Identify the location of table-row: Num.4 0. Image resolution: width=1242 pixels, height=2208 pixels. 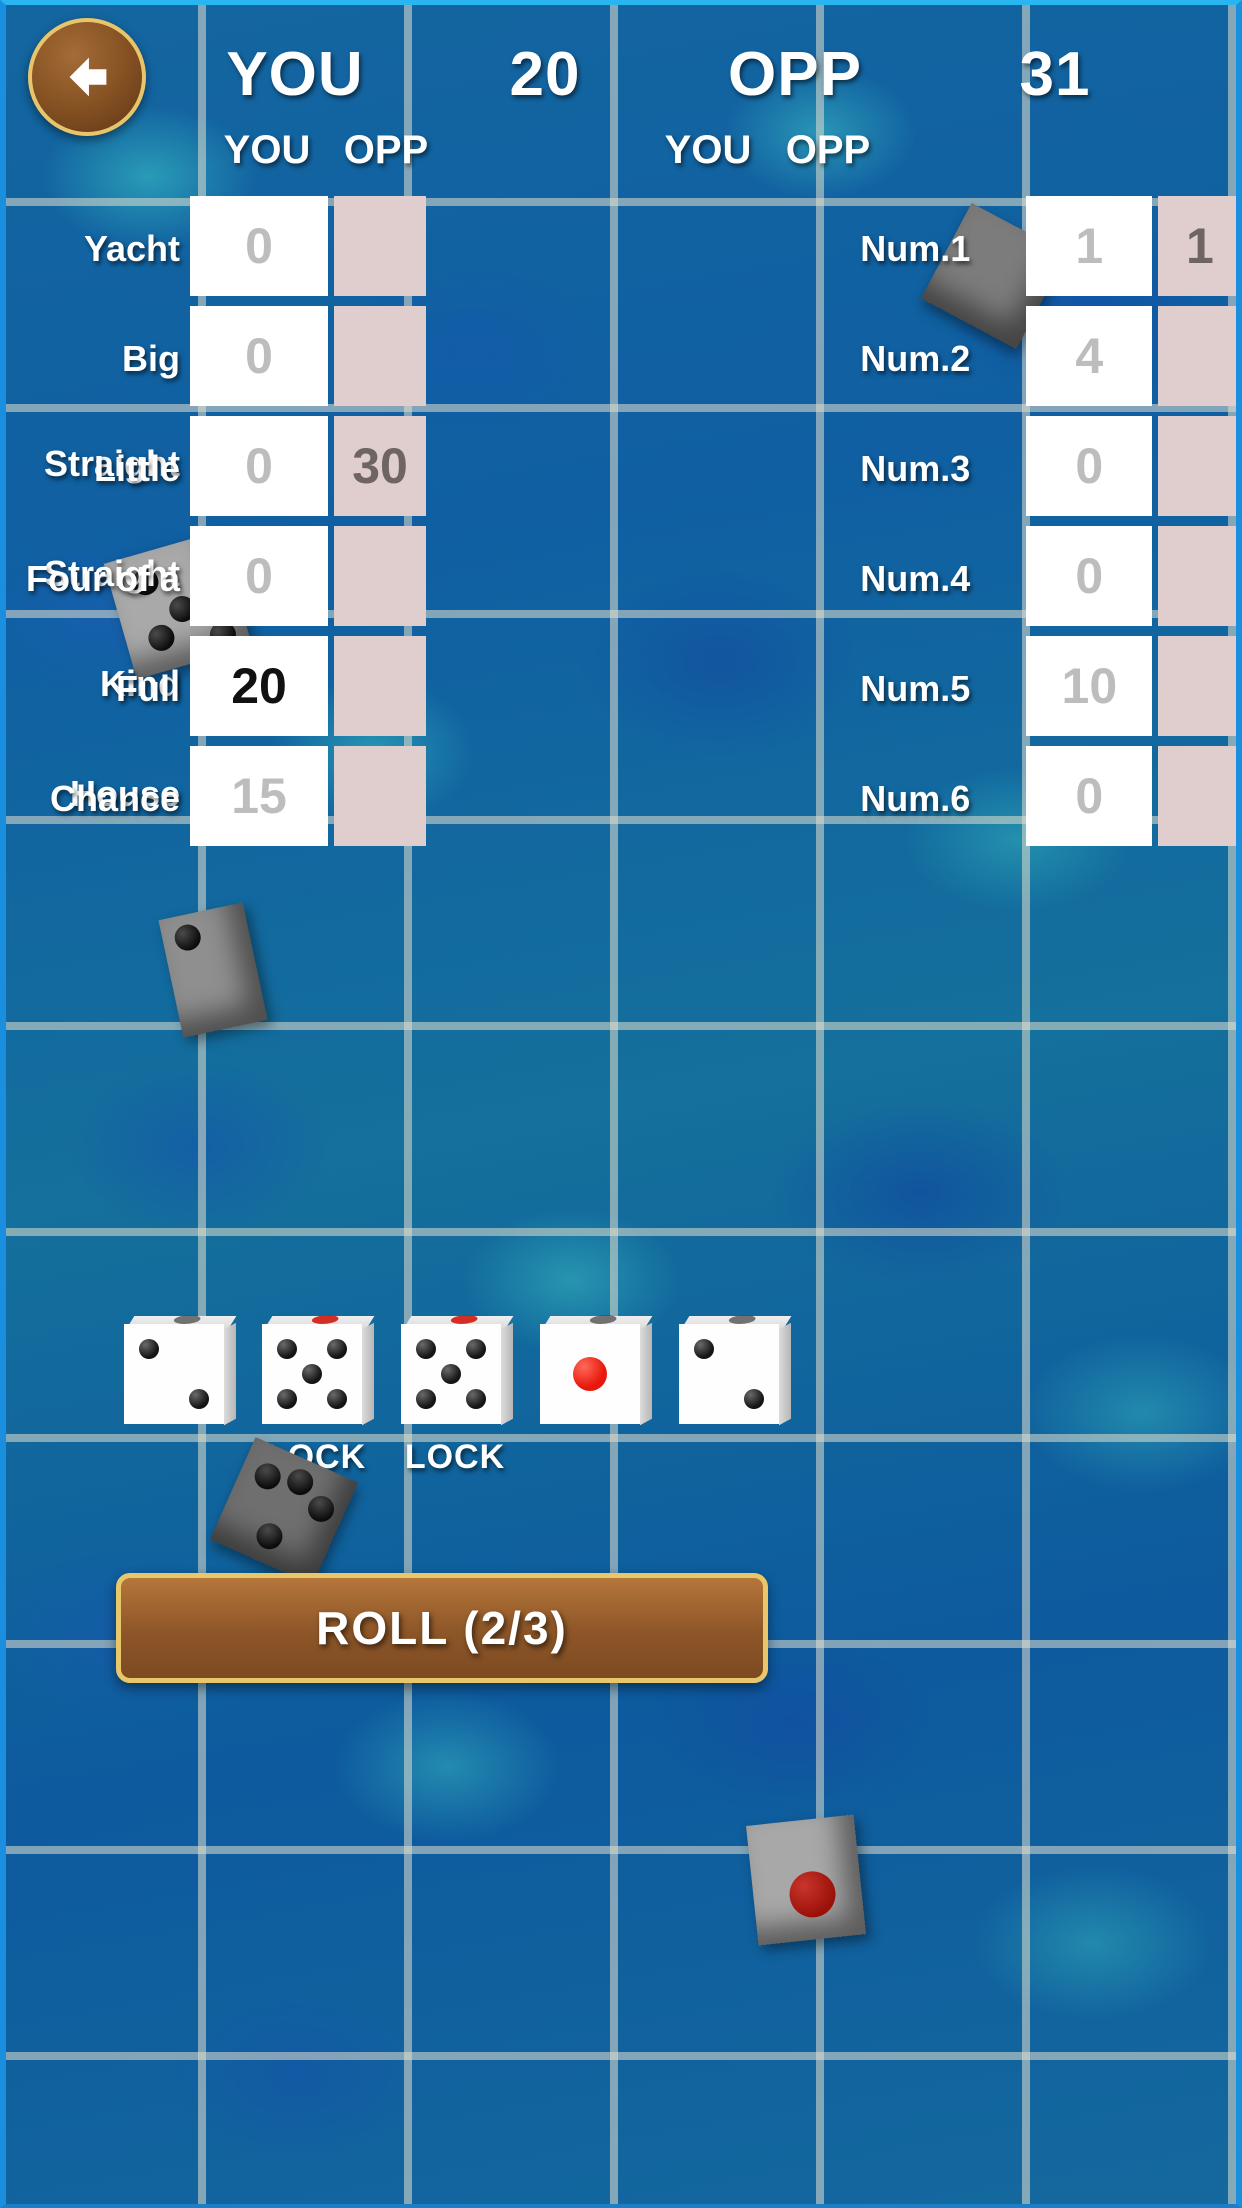
(841, 578).